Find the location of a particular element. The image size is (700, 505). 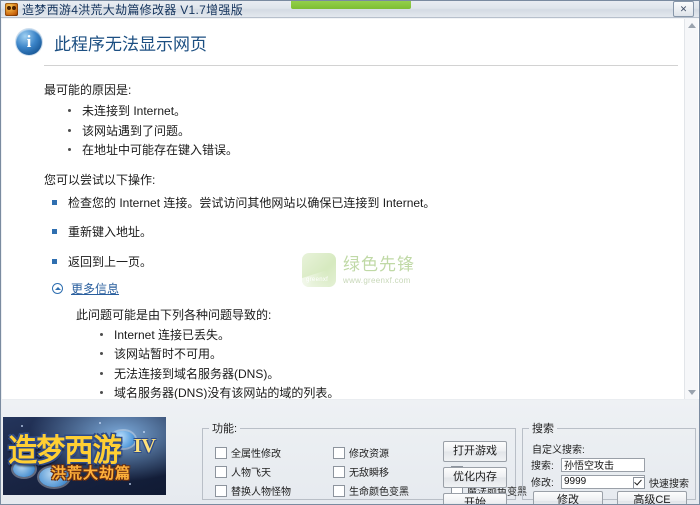

game-logo-numeral: IV is located at coordinates (144, 446).